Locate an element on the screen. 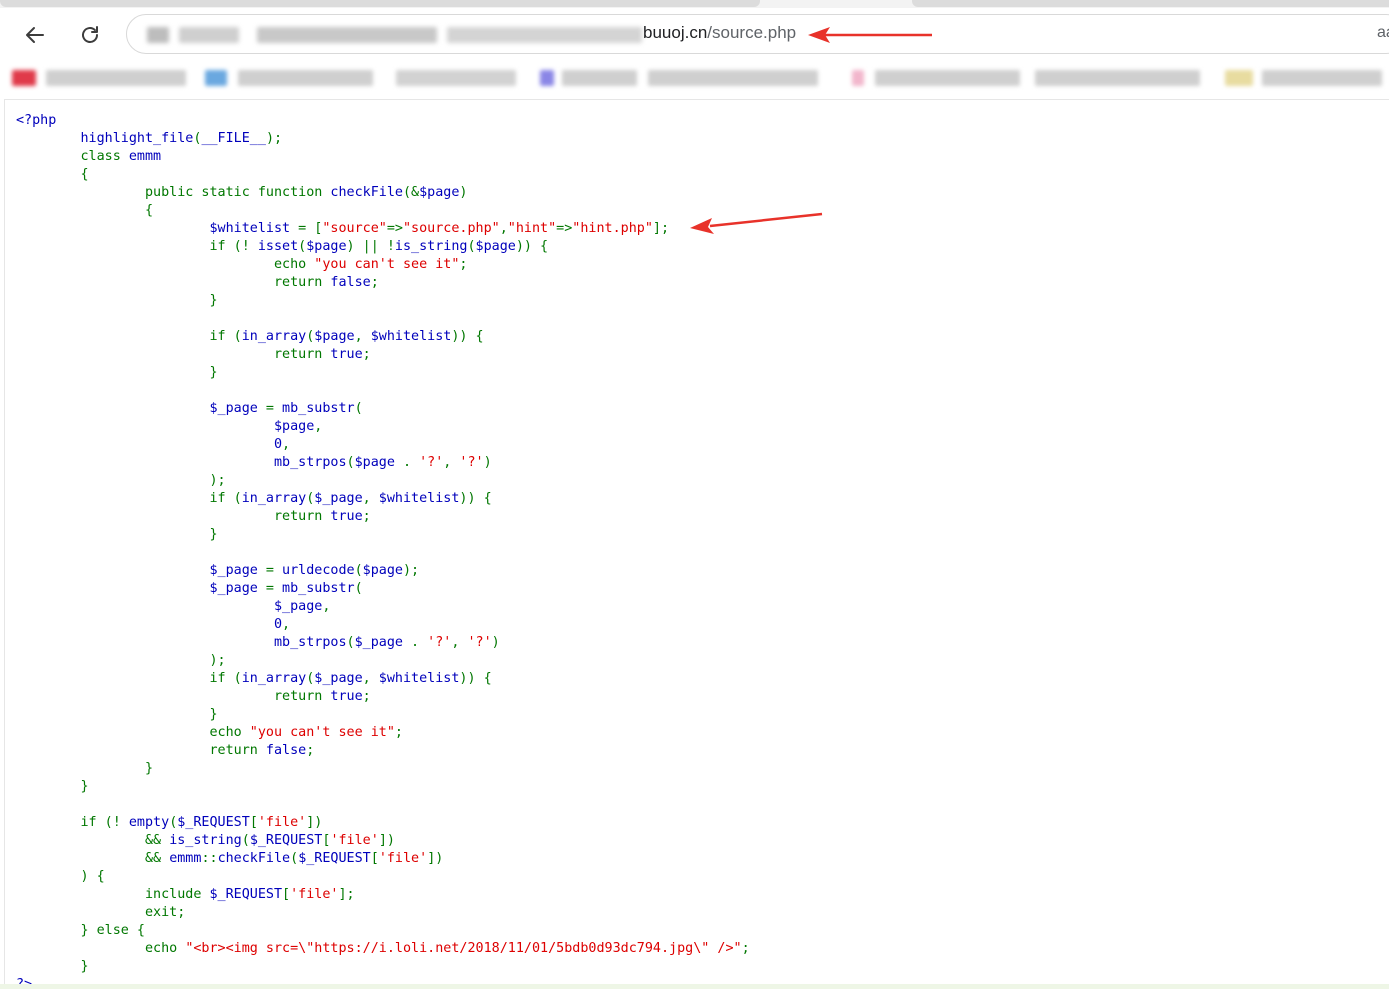 This screenshot has height=989, width=1389. code-token: urldecode is located at coordinates (318, 570).